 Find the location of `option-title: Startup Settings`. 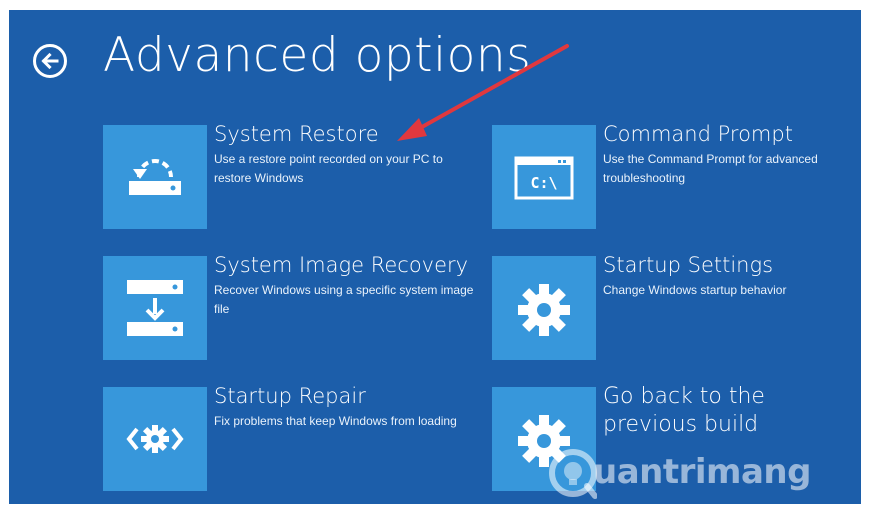

option-title: Startup Settings is located at coordinates (688, 265).